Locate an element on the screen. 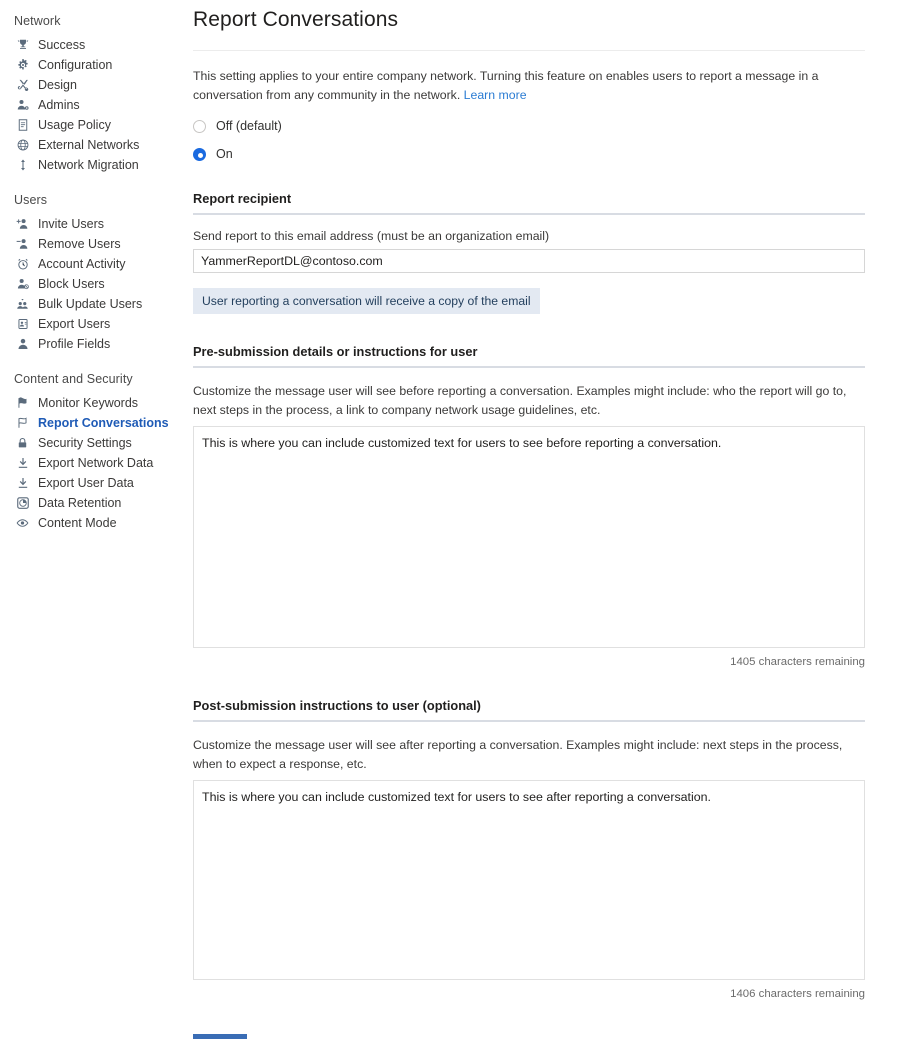 The image size is (900, 1039). radio-off-indicator is located at coordinates (199, 126).